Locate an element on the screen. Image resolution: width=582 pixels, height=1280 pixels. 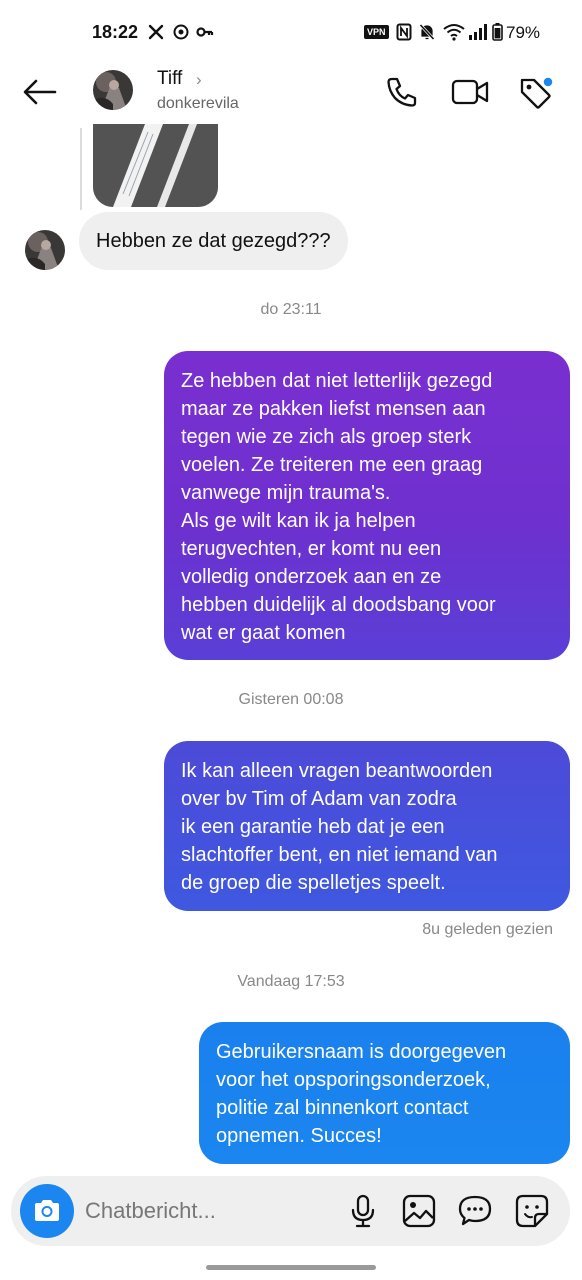
video-call-button is located at coordinates (470, 92).